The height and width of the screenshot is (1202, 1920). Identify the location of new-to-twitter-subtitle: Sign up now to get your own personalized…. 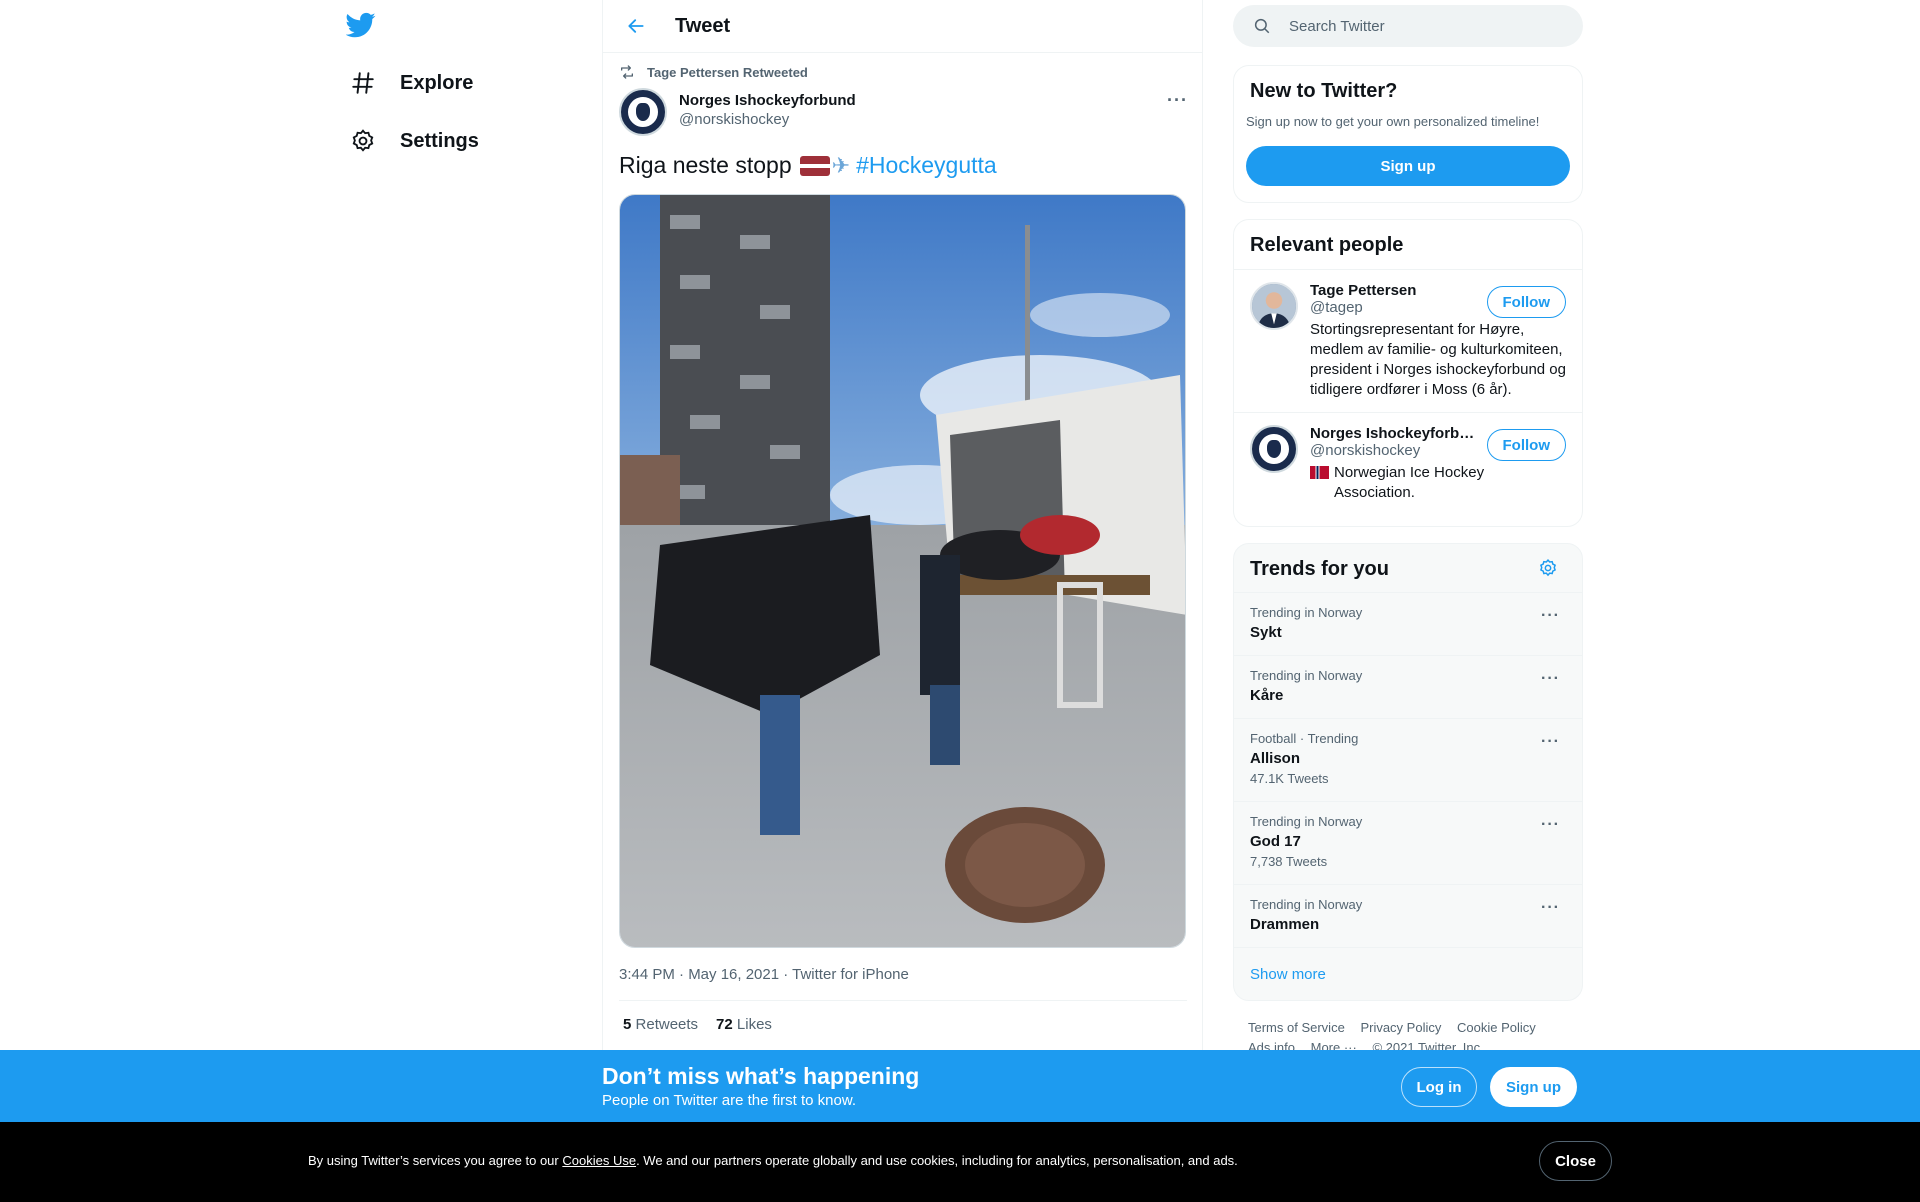
(1393, 121).